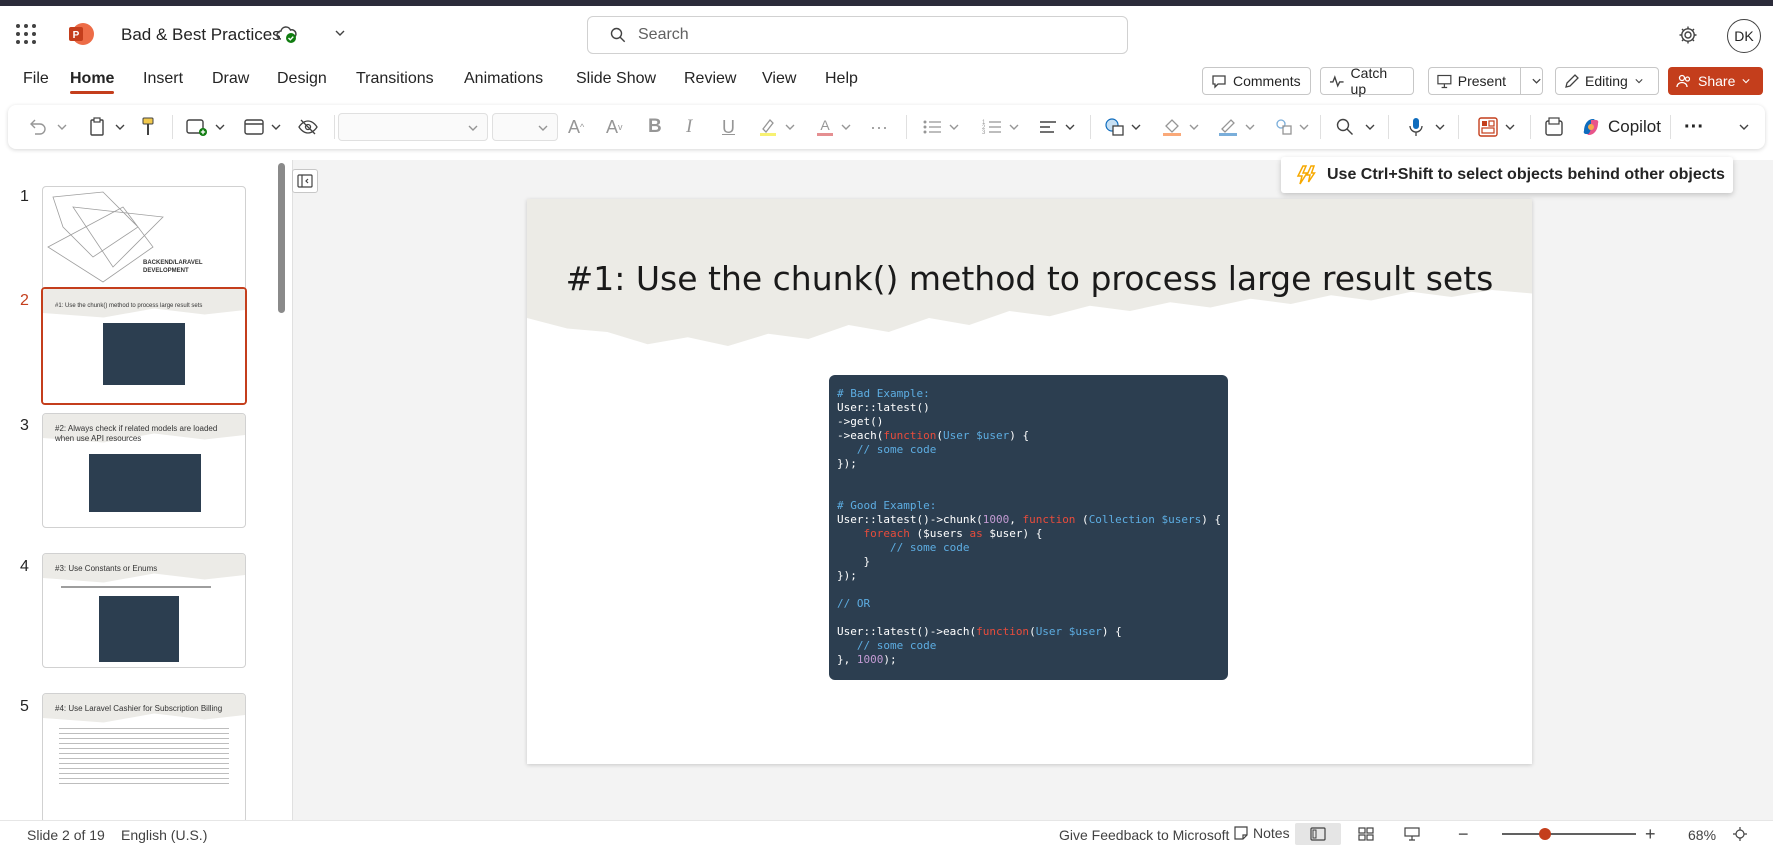 The height and width of the screenshot is (846, 1773). What do you see at coordinates (941, 127) in the screenshot?
I see `bullets-icon` at bounding box center [941, 127].